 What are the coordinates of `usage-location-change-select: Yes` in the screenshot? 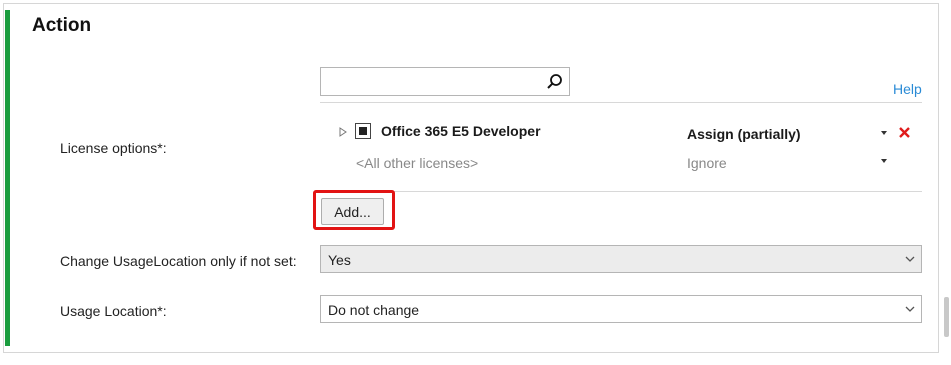 It's located at (621, 259).